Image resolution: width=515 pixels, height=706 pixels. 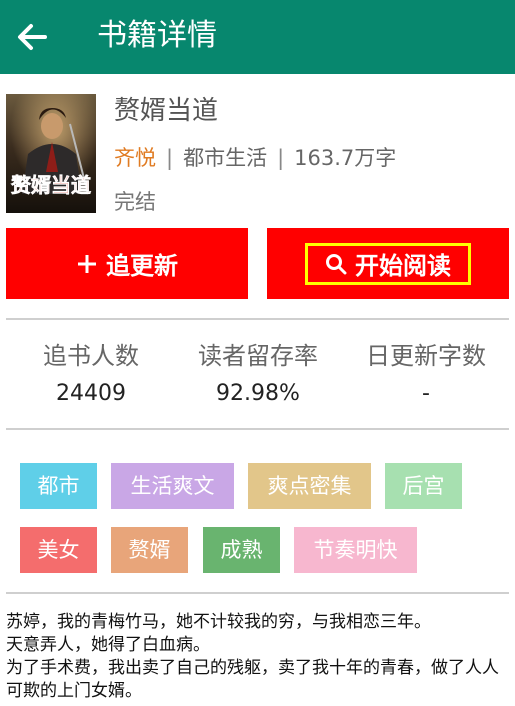 What do you see at coordinates (258, 356) in the screenshot?
I see `stat-label: 读者留存率` at bounding box center [258, 356].